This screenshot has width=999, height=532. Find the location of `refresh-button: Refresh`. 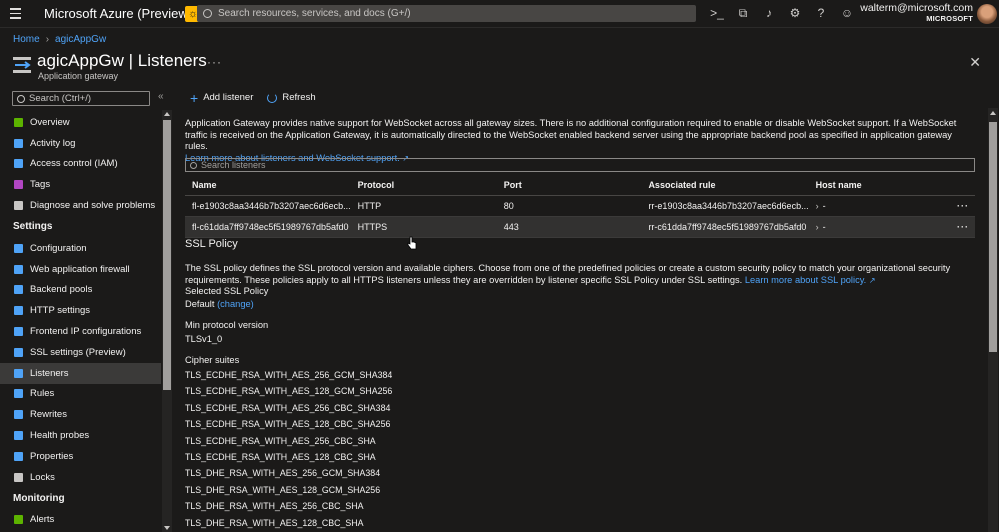

refresh-button: Refresh is located at coordinates (291, 97).